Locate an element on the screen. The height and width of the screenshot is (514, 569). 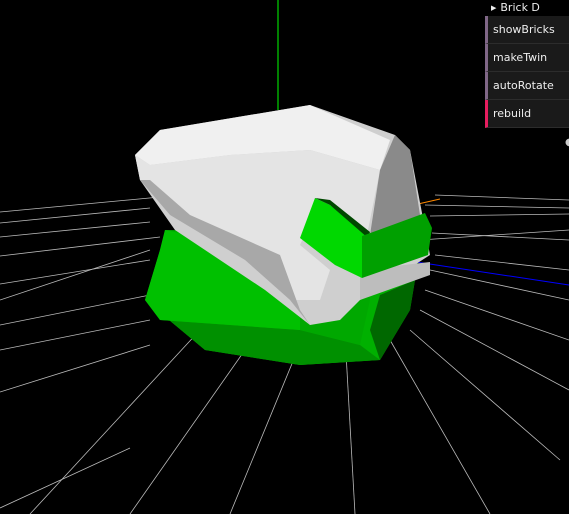
folder-brick-d: ▶ Brick D is located at coordinates (527, 8).